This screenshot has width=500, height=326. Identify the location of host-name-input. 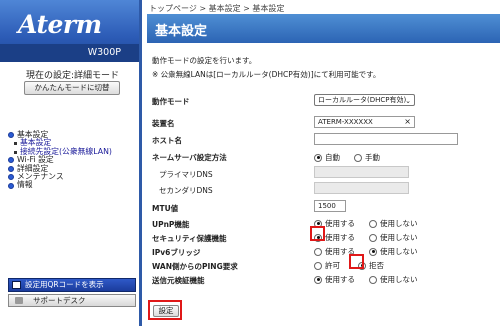
(386, 139).